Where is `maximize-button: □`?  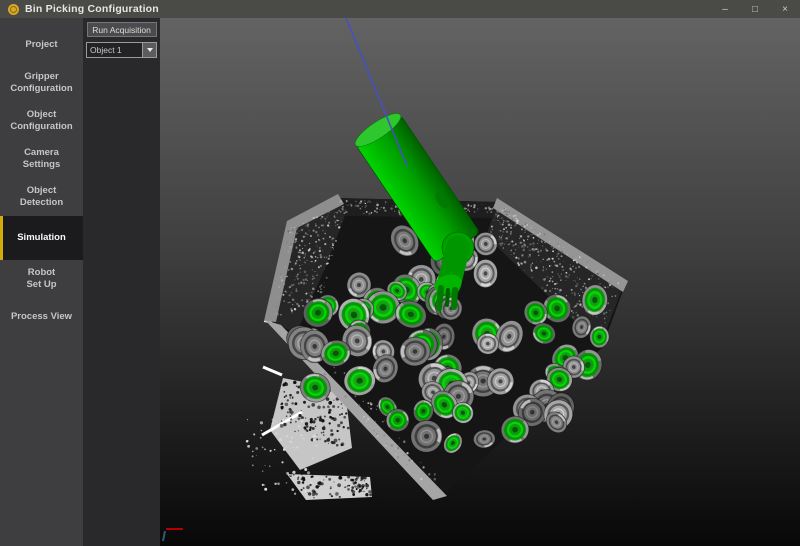 maximize-button: □ is located at coordinates (755, 9).